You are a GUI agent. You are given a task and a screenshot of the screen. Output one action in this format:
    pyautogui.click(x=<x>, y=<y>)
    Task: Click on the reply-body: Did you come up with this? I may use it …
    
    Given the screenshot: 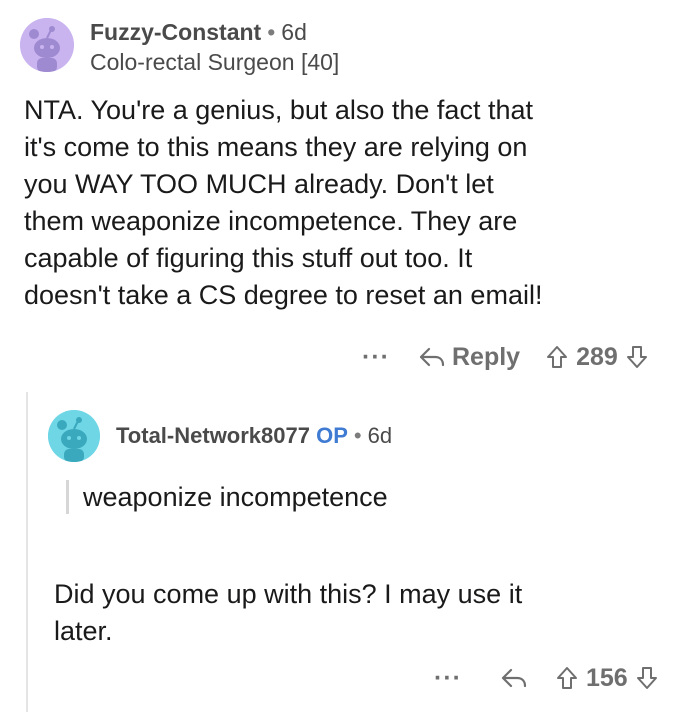 What is the action you would take?
    pyautogui.click(x=364, y=613)
    